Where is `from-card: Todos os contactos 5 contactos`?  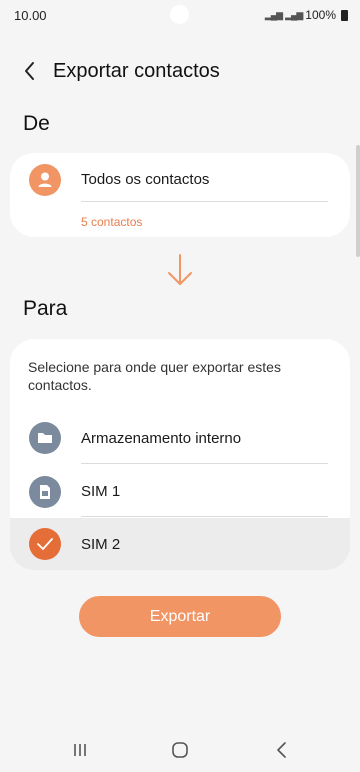 from-card: Todos os contactos 5 contactos is located at coordinates (180, 195).